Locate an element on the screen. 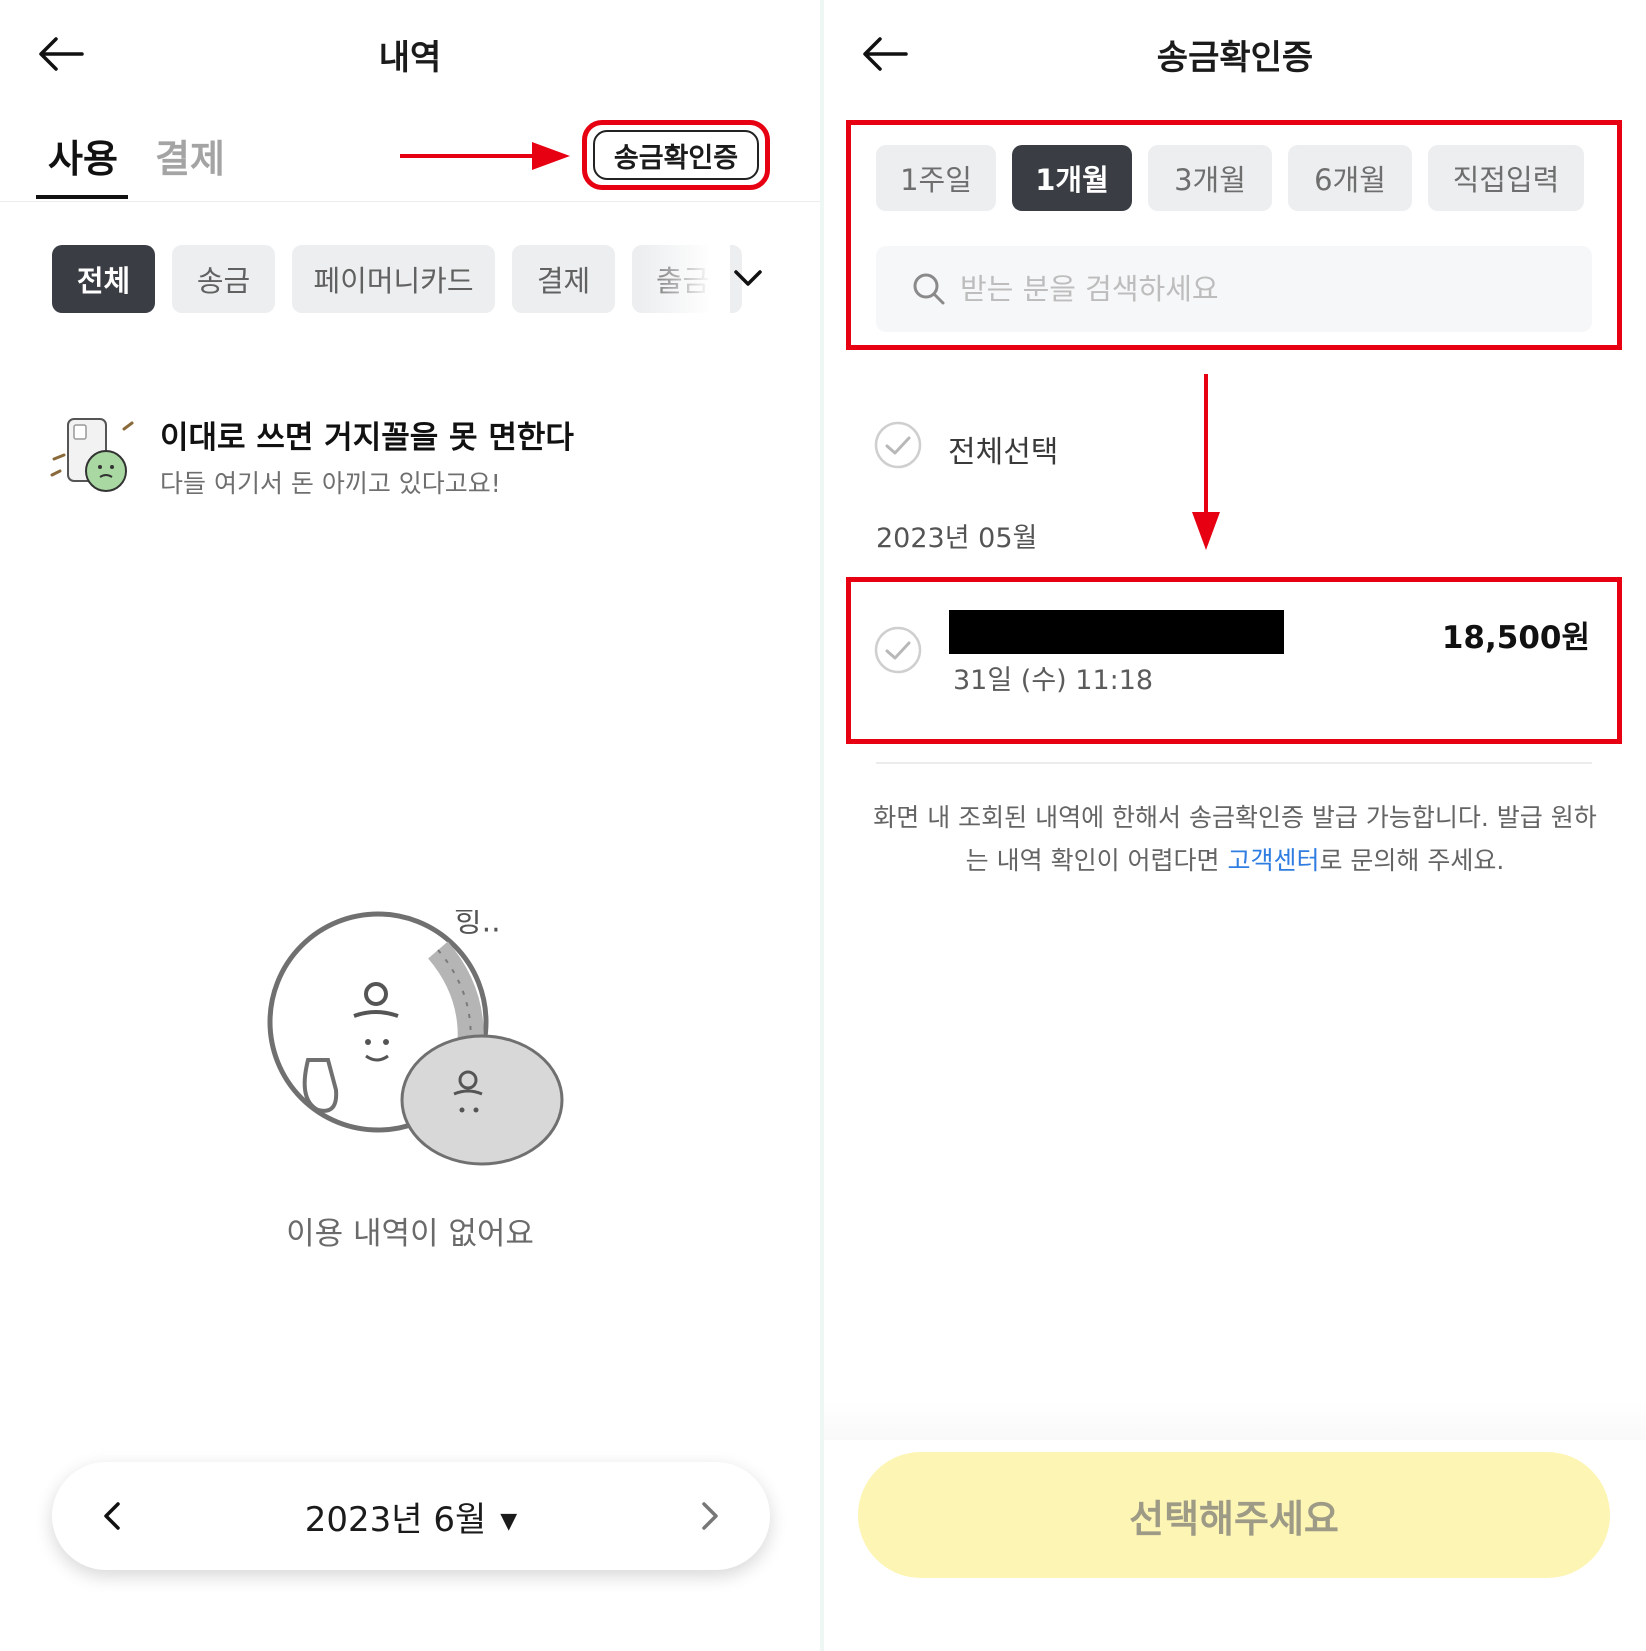  promo-subtitle: 다들 여기서 돈 아끼고 있다고요! is located at coordinates (330, 483).